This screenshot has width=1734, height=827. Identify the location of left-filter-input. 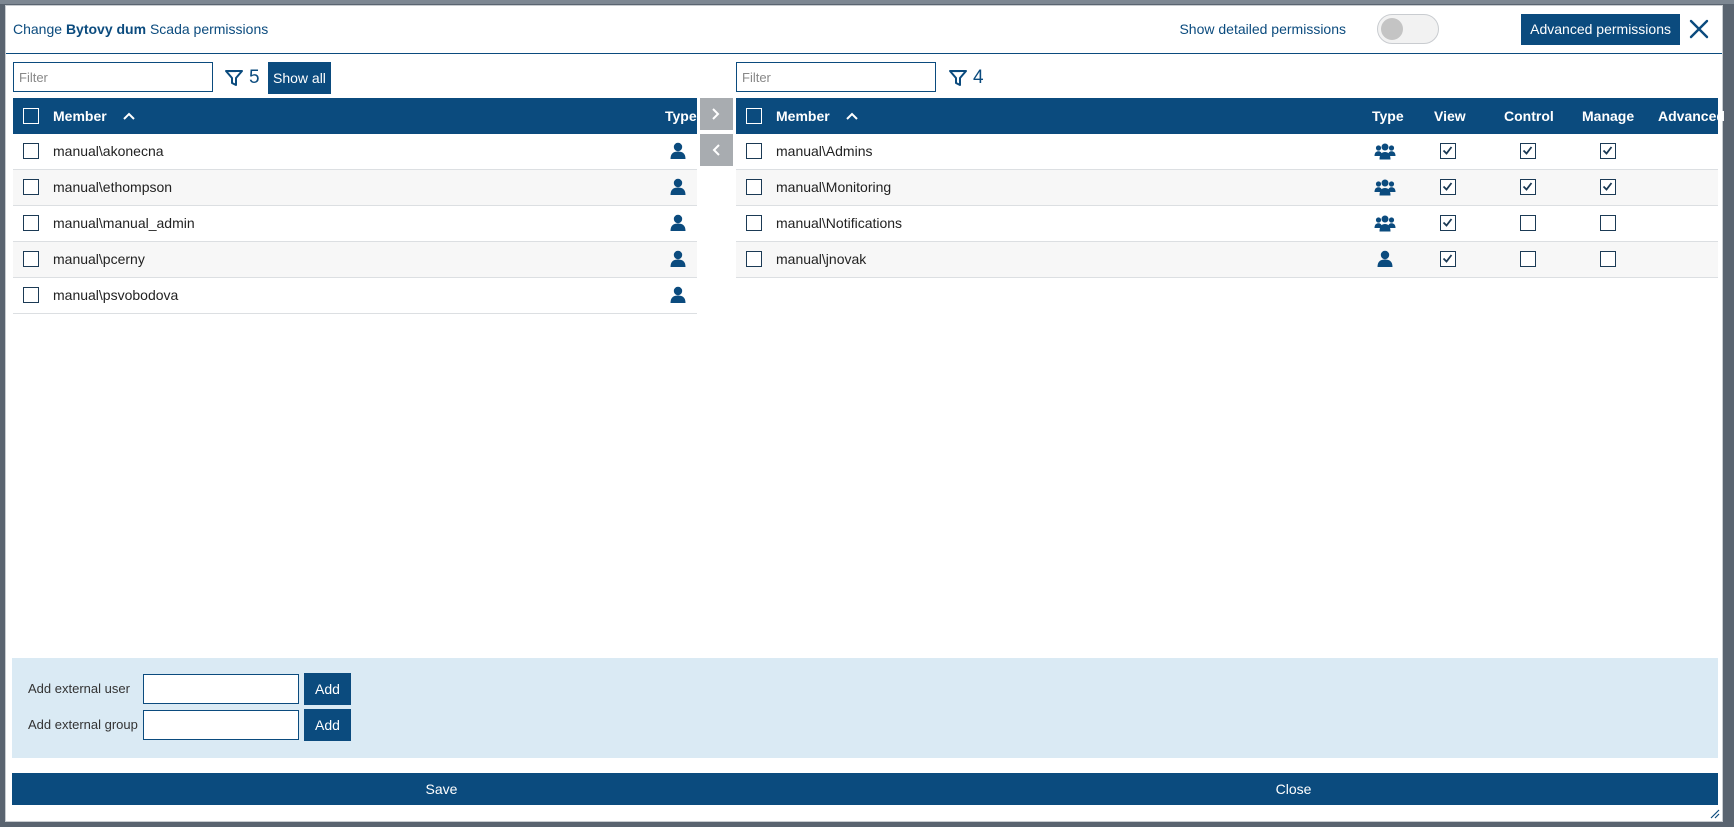
(113, 77).